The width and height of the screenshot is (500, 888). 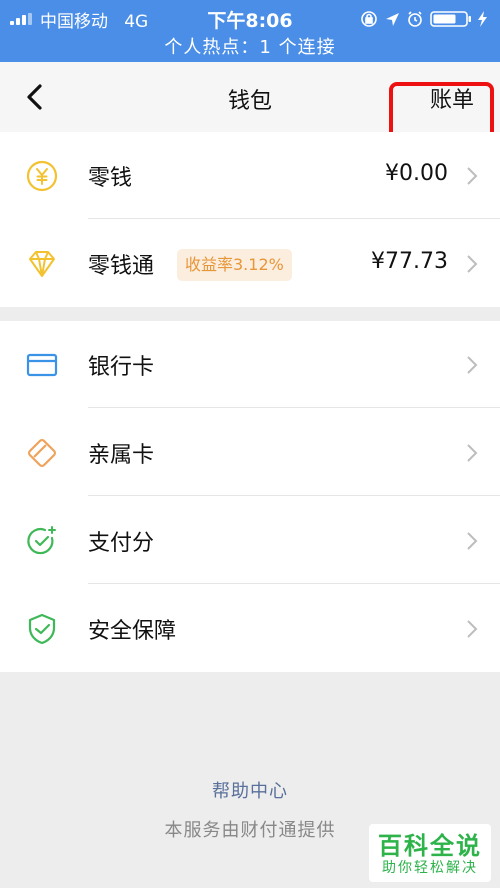 What do you see at coordinates (450, 19) in the screenshot?
I see `battery-icon` at bounding box center [450, 19].